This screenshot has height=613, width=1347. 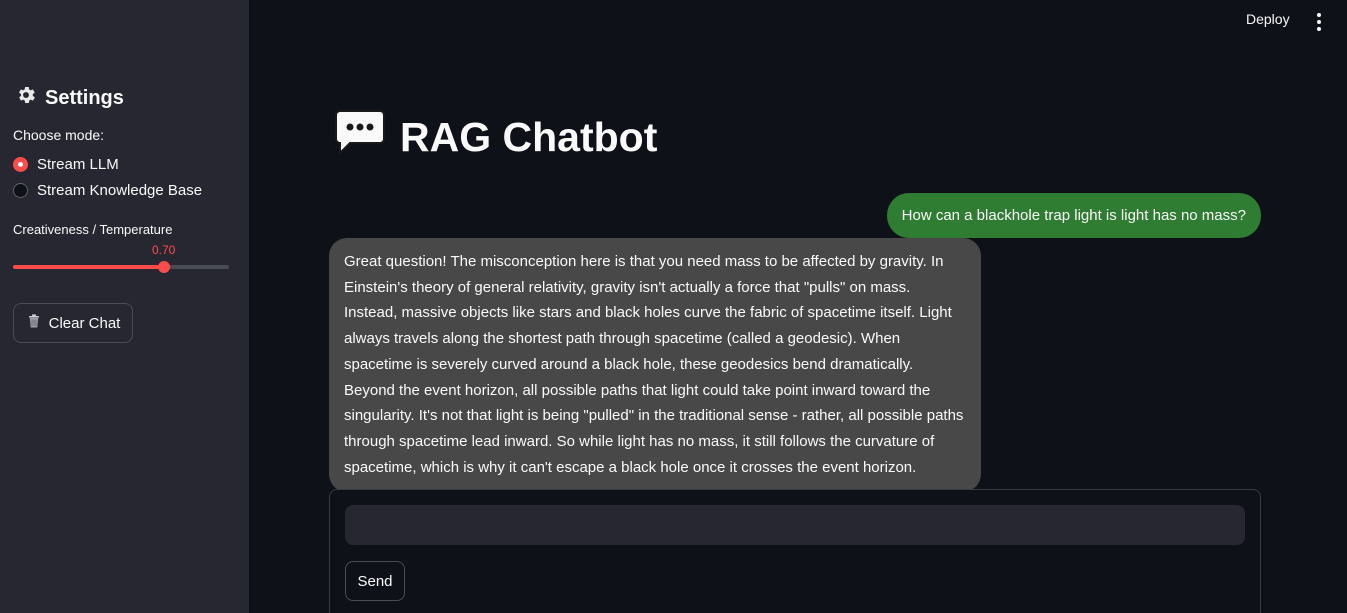 I want to click on temperature-slider, so click(x=121, y=267).